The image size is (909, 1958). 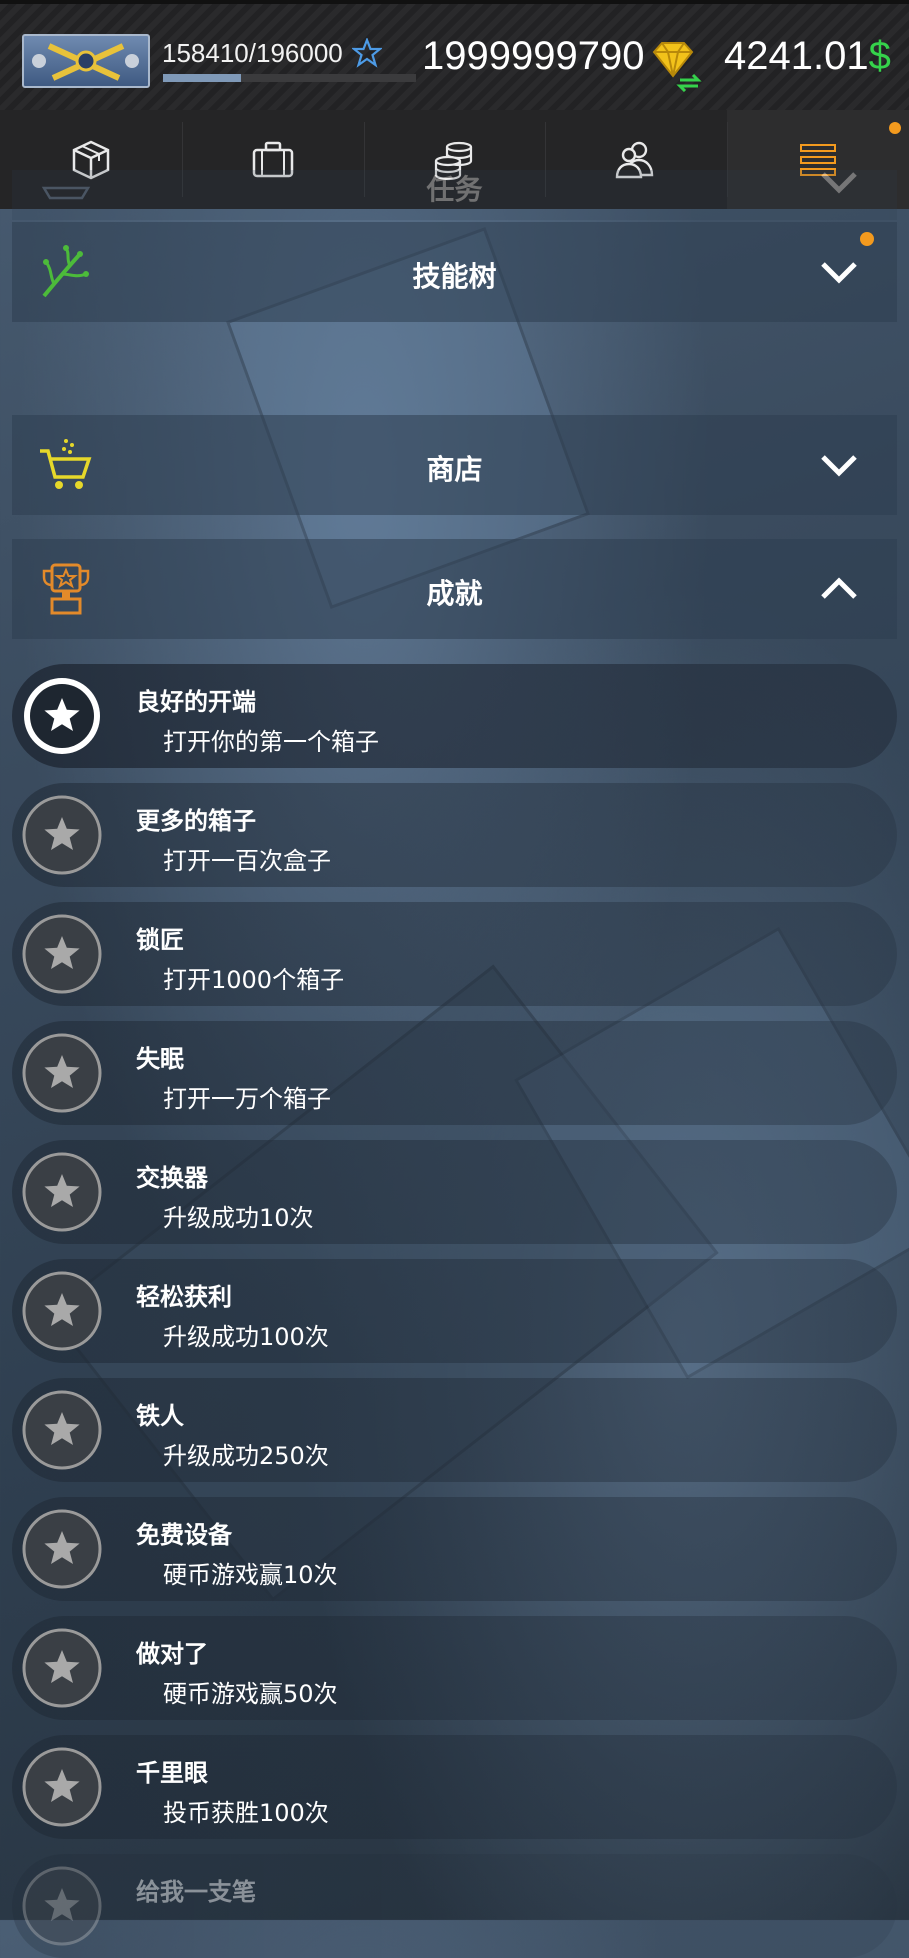 I want to click on achievement-title: 铁人, so click(x=160, y=1416).